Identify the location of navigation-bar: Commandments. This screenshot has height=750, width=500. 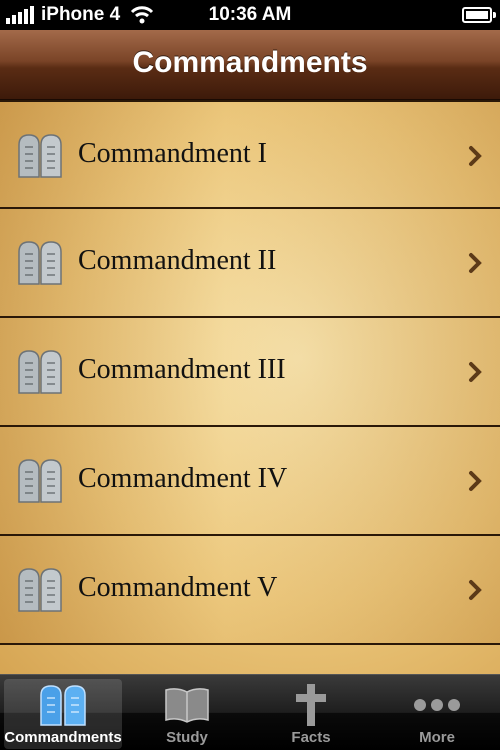
(250, 65).